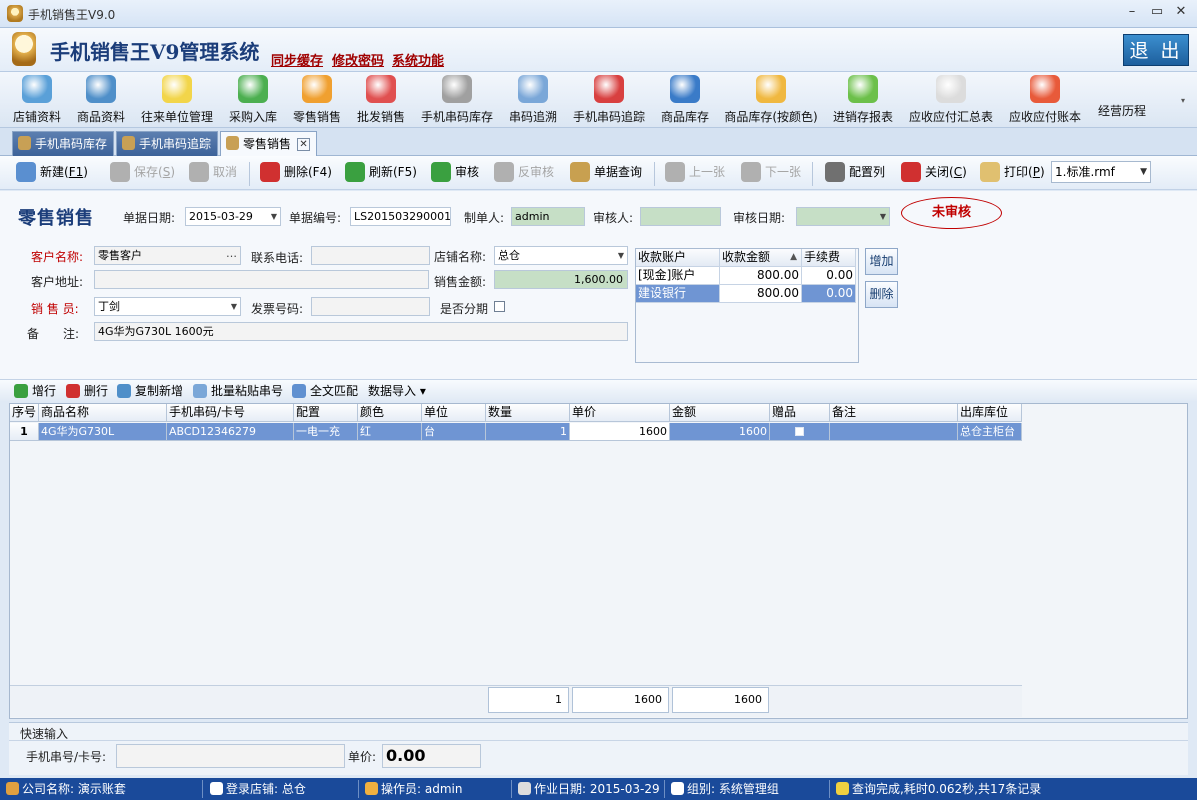 Image resolution: width=1197 pixels, height=800 pixels. What do you see at coordinates (142, 174) in the screenshot?
I see `save-button: 保存(S)` at bounding box center [142, 174].